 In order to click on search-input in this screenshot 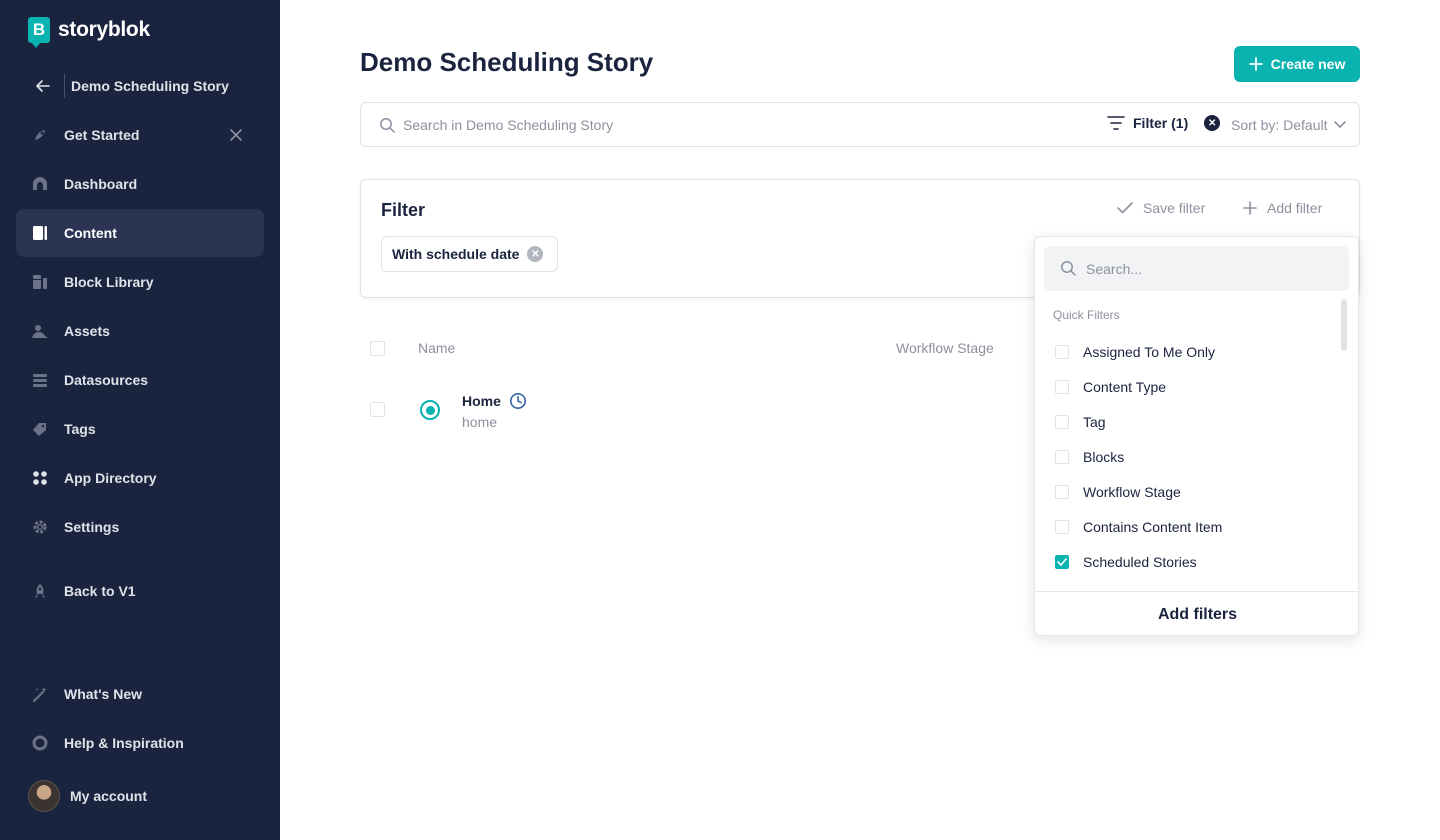, I will do `click(743, 125)`.